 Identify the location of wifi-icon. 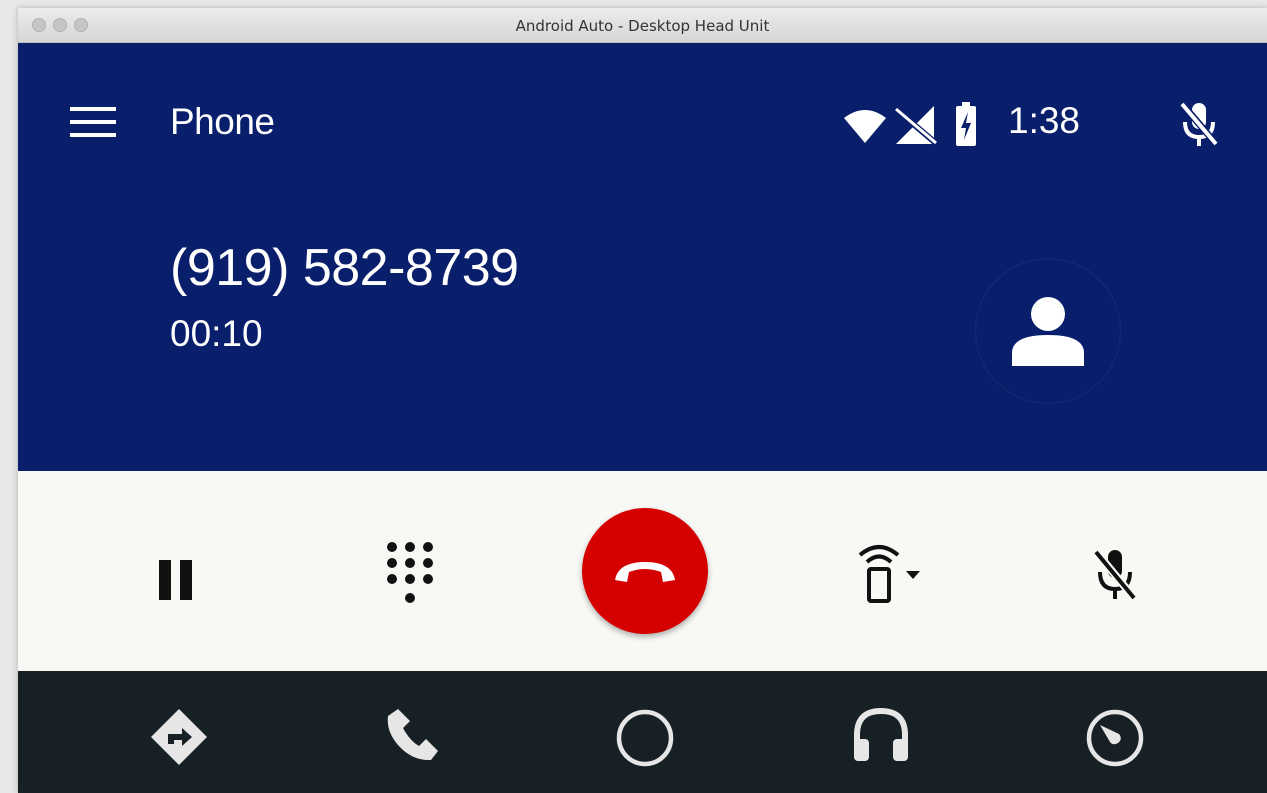
(865, 126).